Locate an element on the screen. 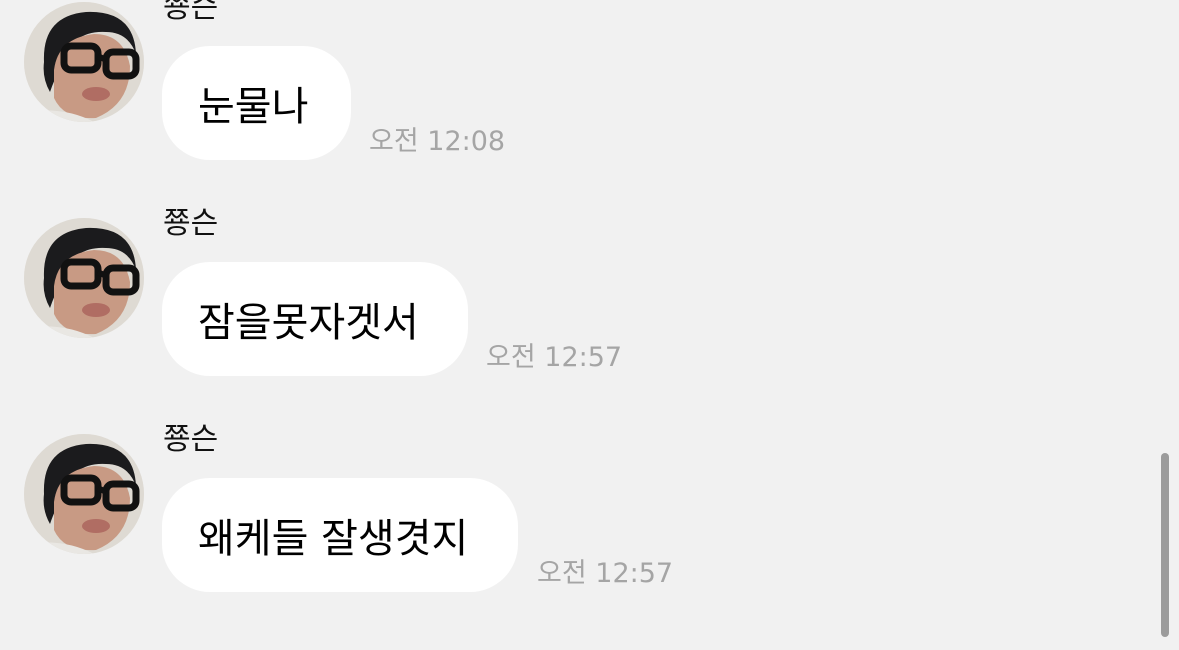 Image resolution: width=1179 pixels, height=650 pixels. message-bubble: 왜케들 잘생겻지 is located at coordinates (340, 535).